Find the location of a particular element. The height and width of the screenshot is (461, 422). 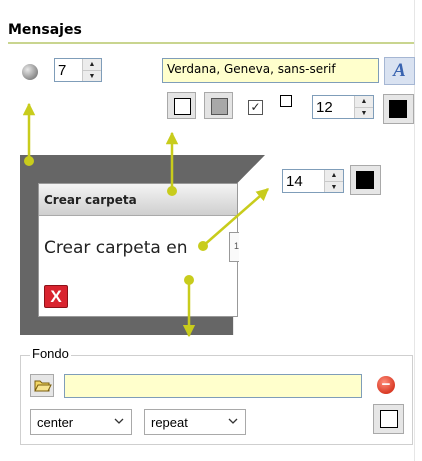

text-guide-dot is located at coordinates (203, 246).